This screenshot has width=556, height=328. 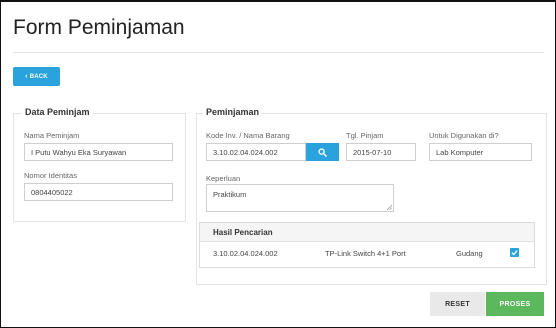 What do you see at coordinates (460, 152) in the screenshot?
I see `untuk-digunakan-value: Lab Komputer` at bounding box center [460, 152].